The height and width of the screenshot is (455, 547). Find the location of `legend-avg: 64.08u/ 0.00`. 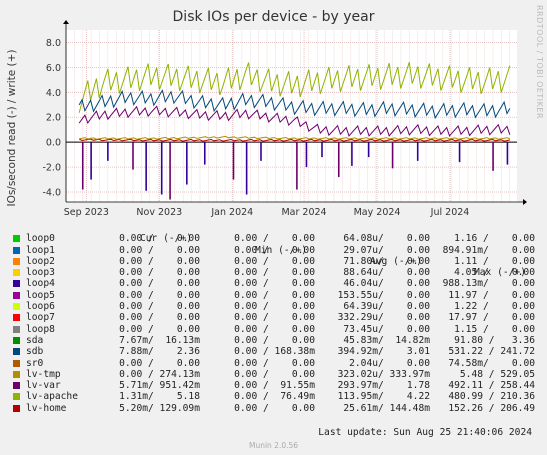

legend-avg: 64.08u/ 0.00 is located at coordinates (386, 239).